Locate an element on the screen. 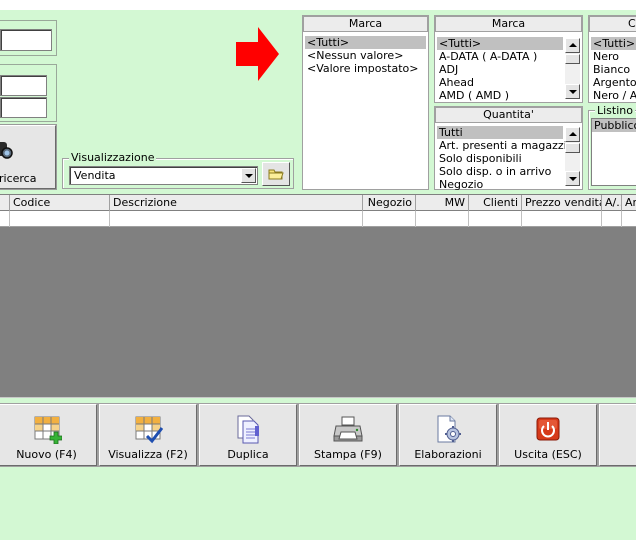  power-exit-icon is located at coordinates (548, 429).